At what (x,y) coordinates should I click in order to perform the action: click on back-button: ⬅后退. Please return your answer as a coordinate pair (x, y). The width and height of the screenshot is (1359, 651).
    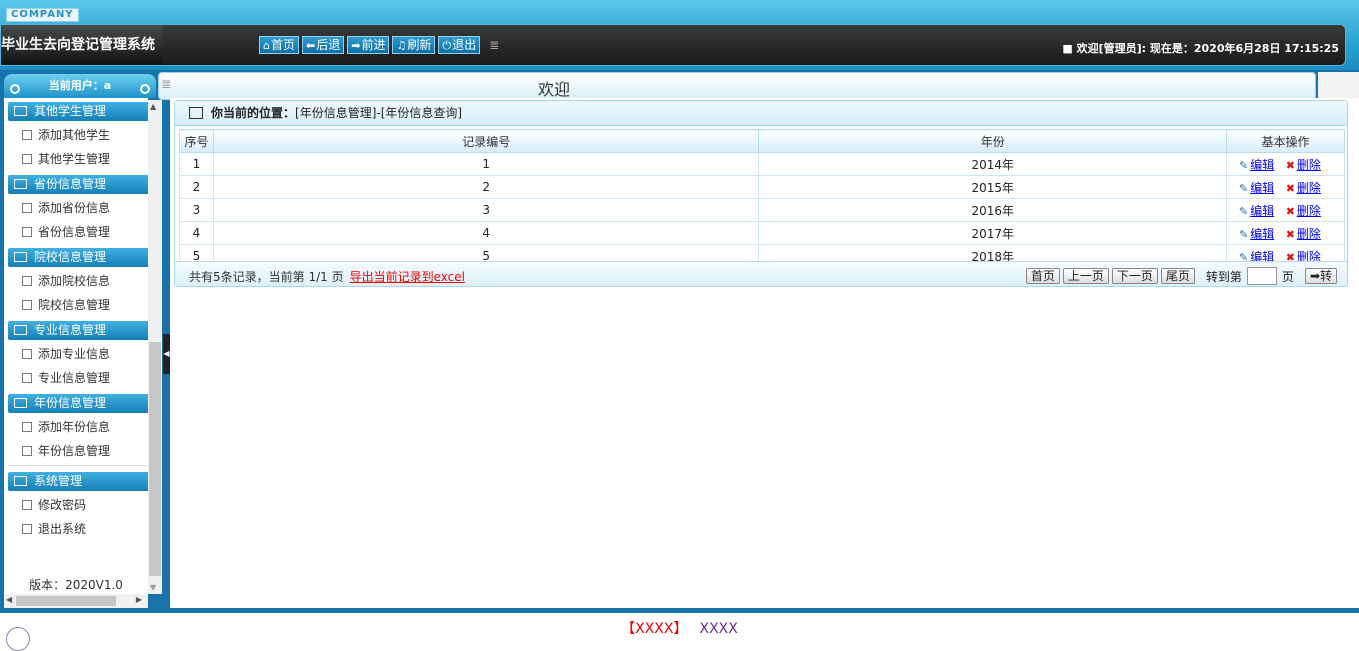
    Looking at the image, I should click on (323, 45).